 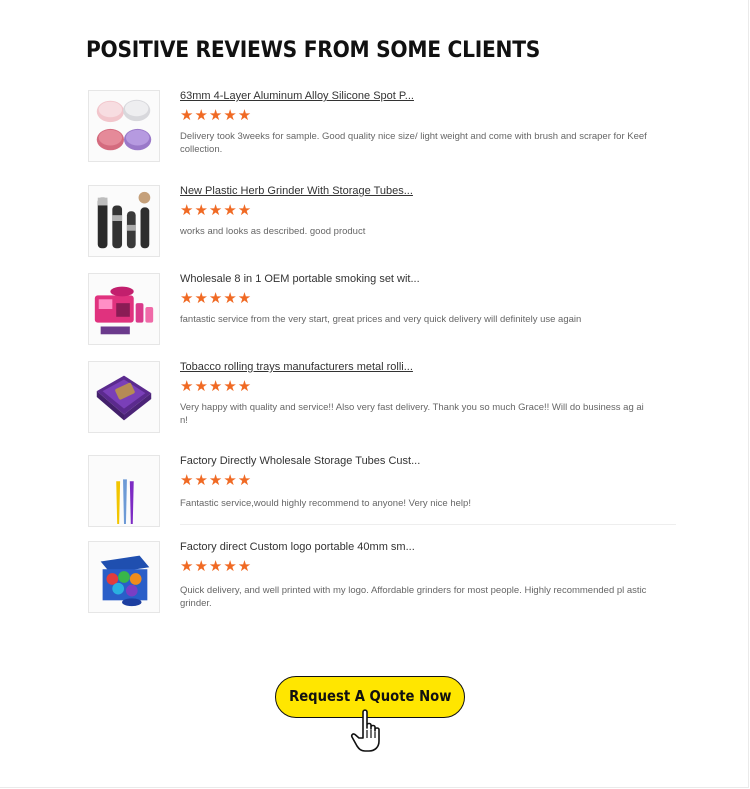 I want to click on grinder-tubes-icon, so click(x=124, y=221).